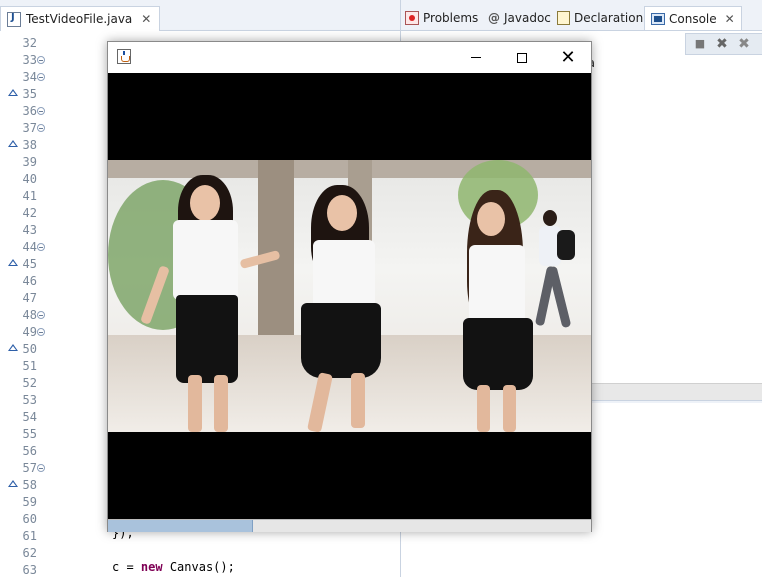  I want to click on problems-icon, so click(412, 18).